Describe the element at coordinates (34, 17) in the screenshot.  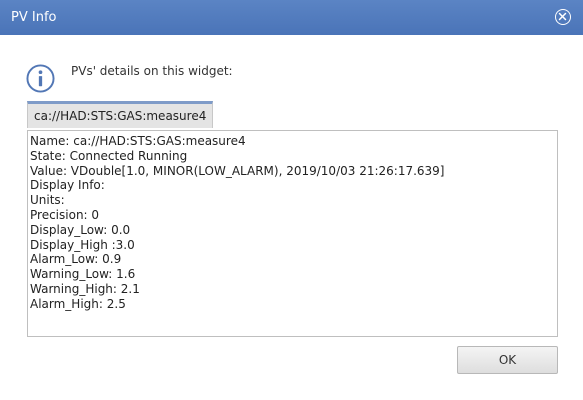
I see `window-title: PV Info` at that location.